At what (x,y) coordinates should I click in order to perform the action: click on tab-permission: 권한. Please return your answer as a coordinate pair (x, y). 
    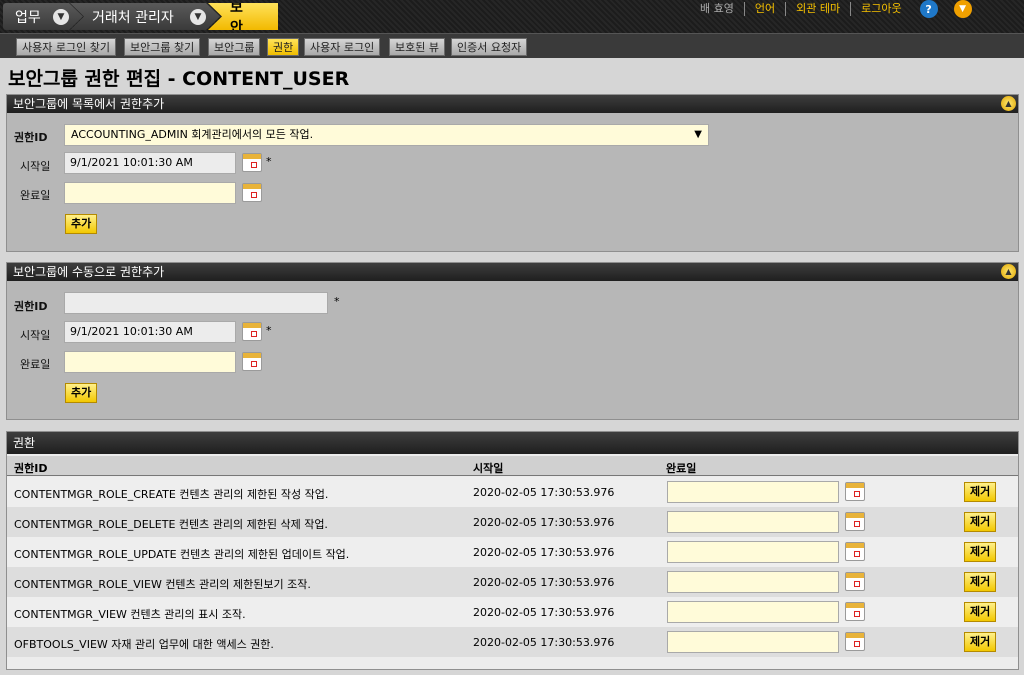
    Looking at the image, I should click on (283, 47).